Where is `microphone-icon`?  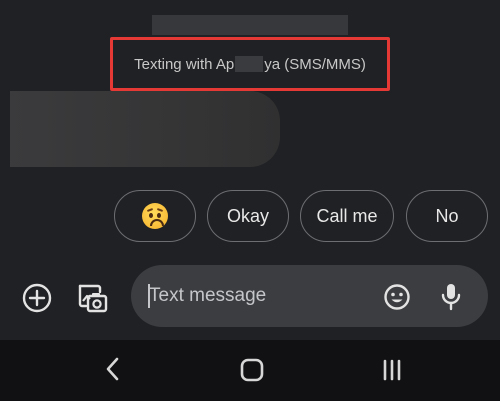
microphone-icon is located at coordinates (451, 297).